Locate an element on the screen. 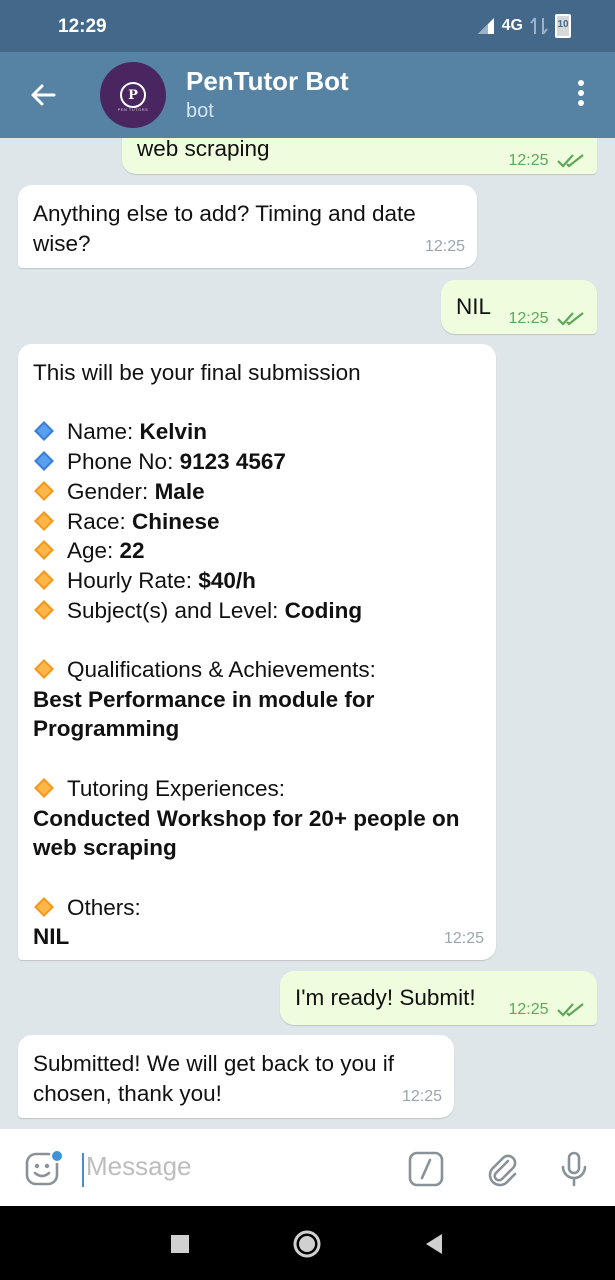  home-icon is located at coordinates (307, 1244).